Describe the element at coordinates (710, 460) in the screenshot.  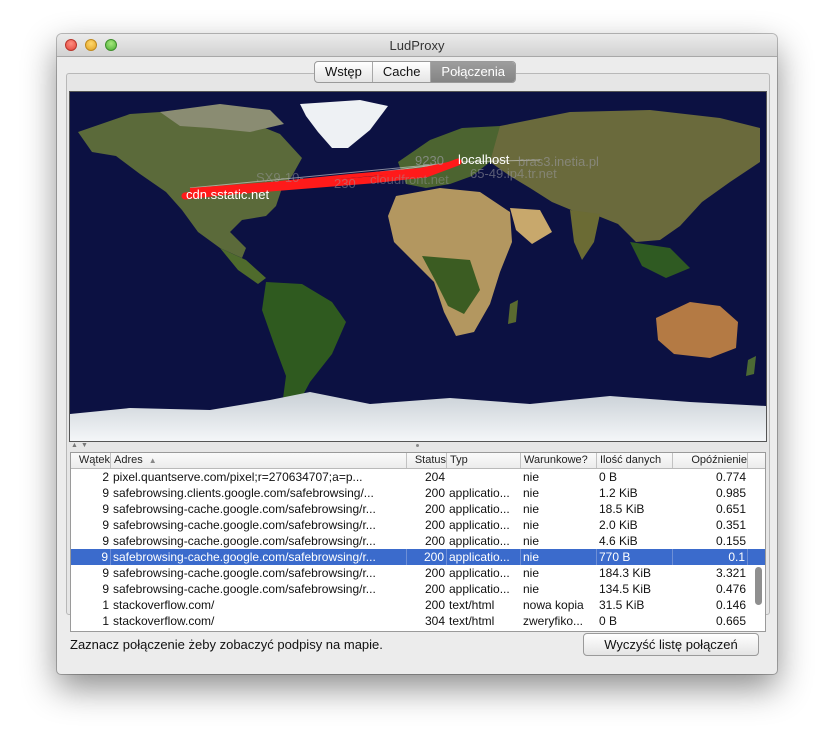
I see `column-header-delay: Opóźnienie` at that location.